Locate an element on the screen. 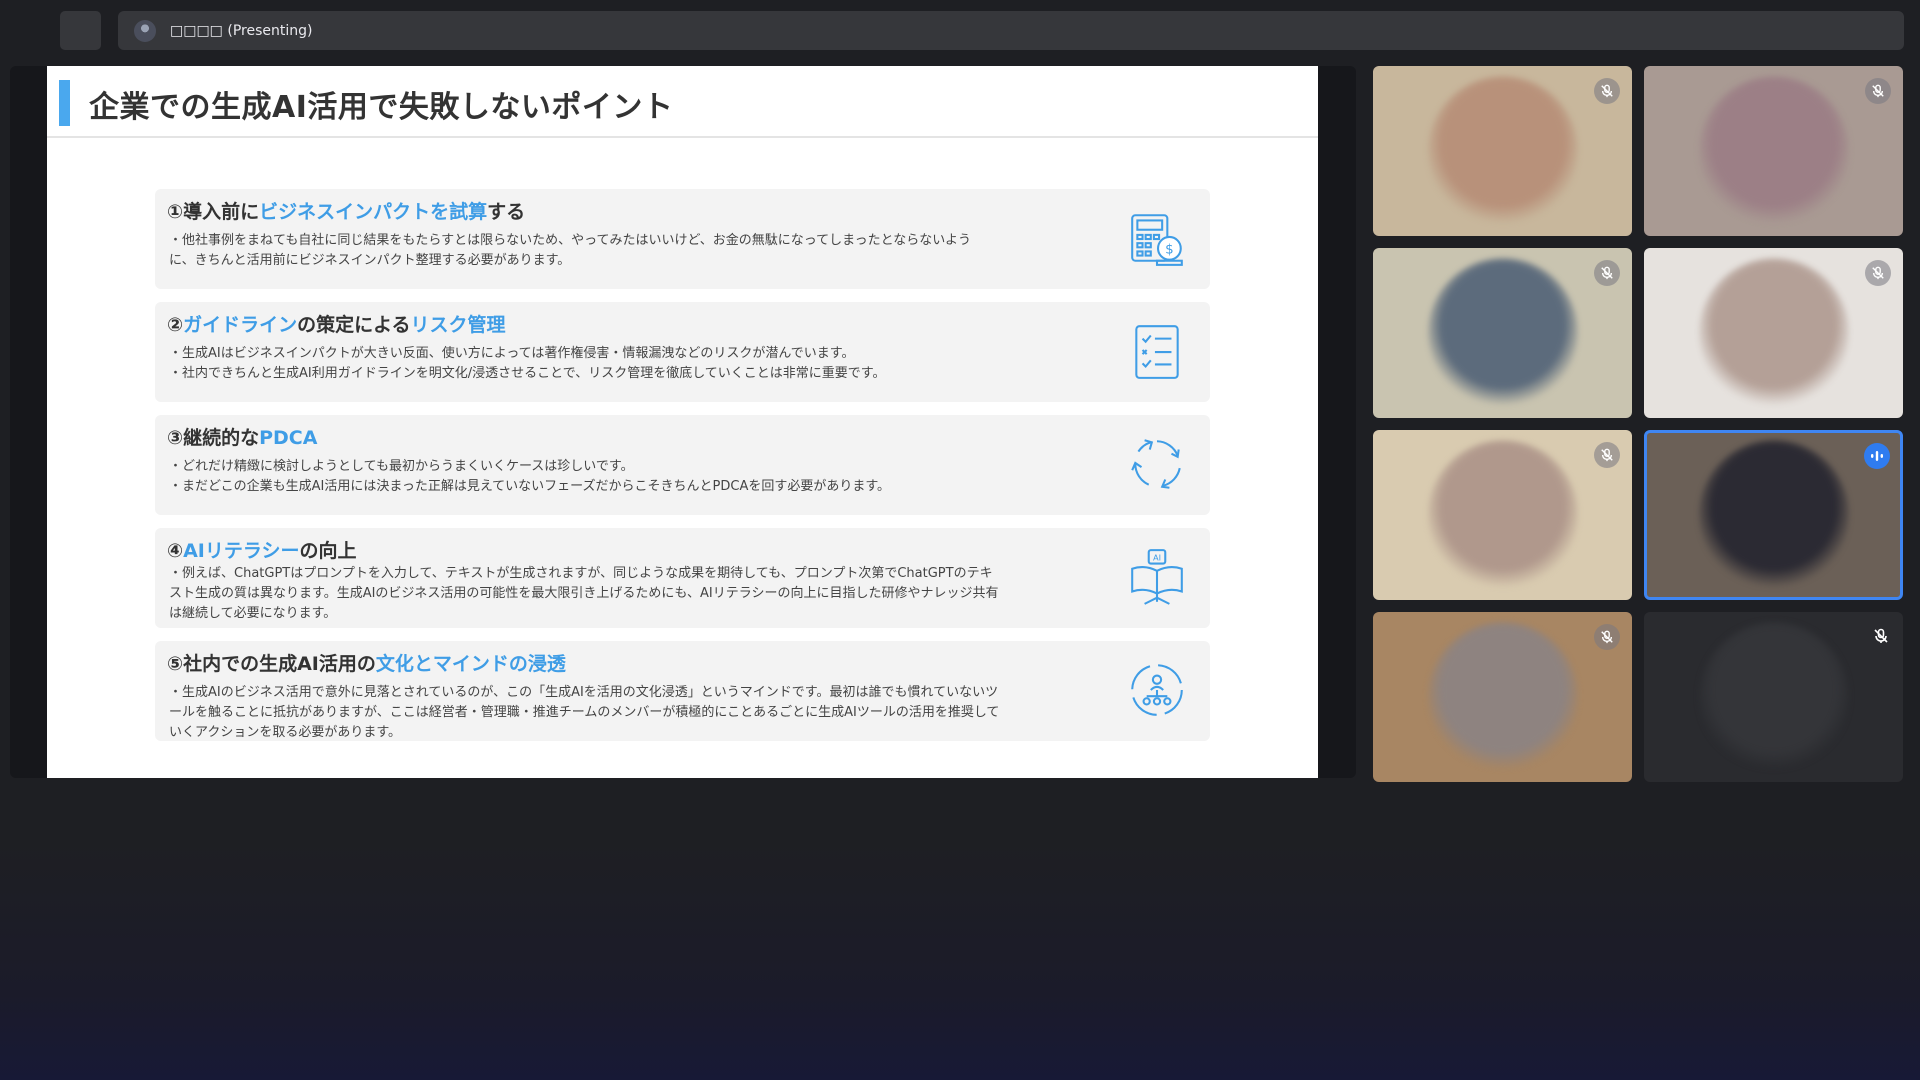 This screenshot has width=1920, height=1080. point-heading: ④AIリテラシーの向上 is located at coordinates (262, 551).